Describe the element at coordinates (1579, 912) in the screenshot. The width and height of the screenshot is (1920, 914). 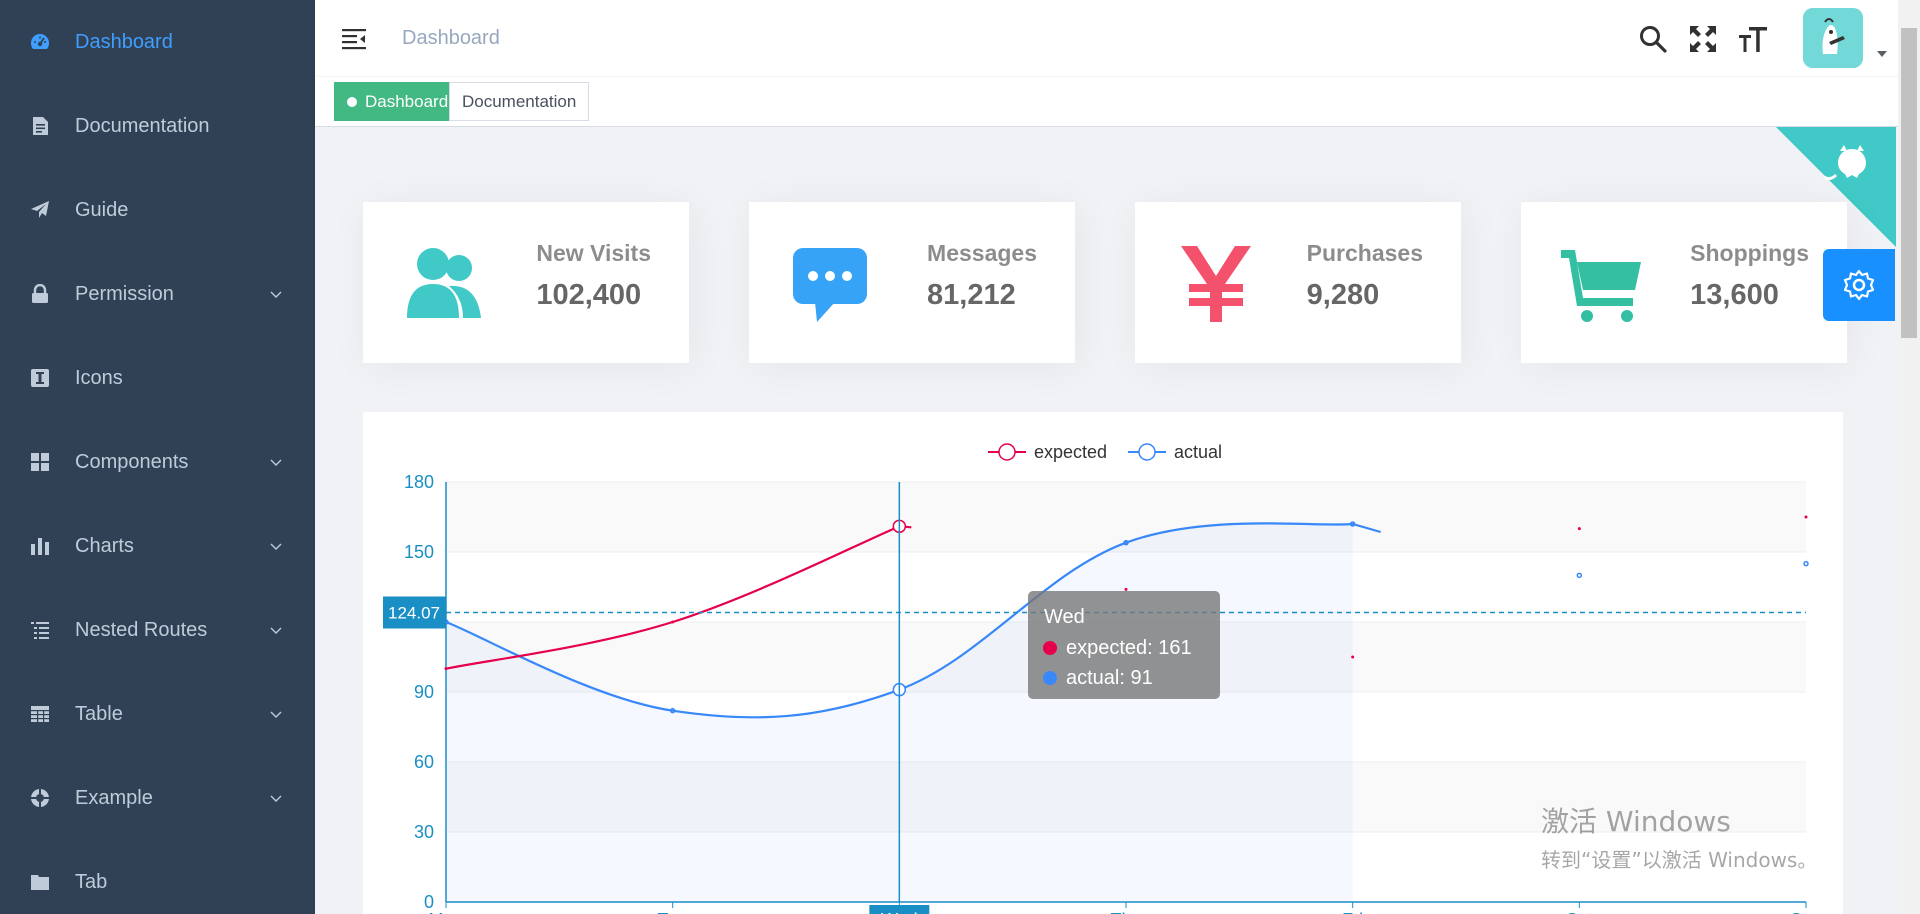
I see `x-tick-label: Sat` at that location.